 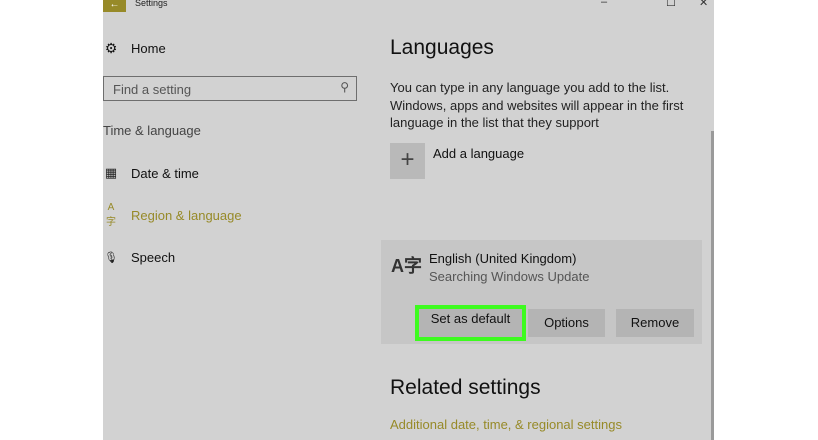 I want to click on nav-home: ⚙ Home, so click(x=134, y=48).